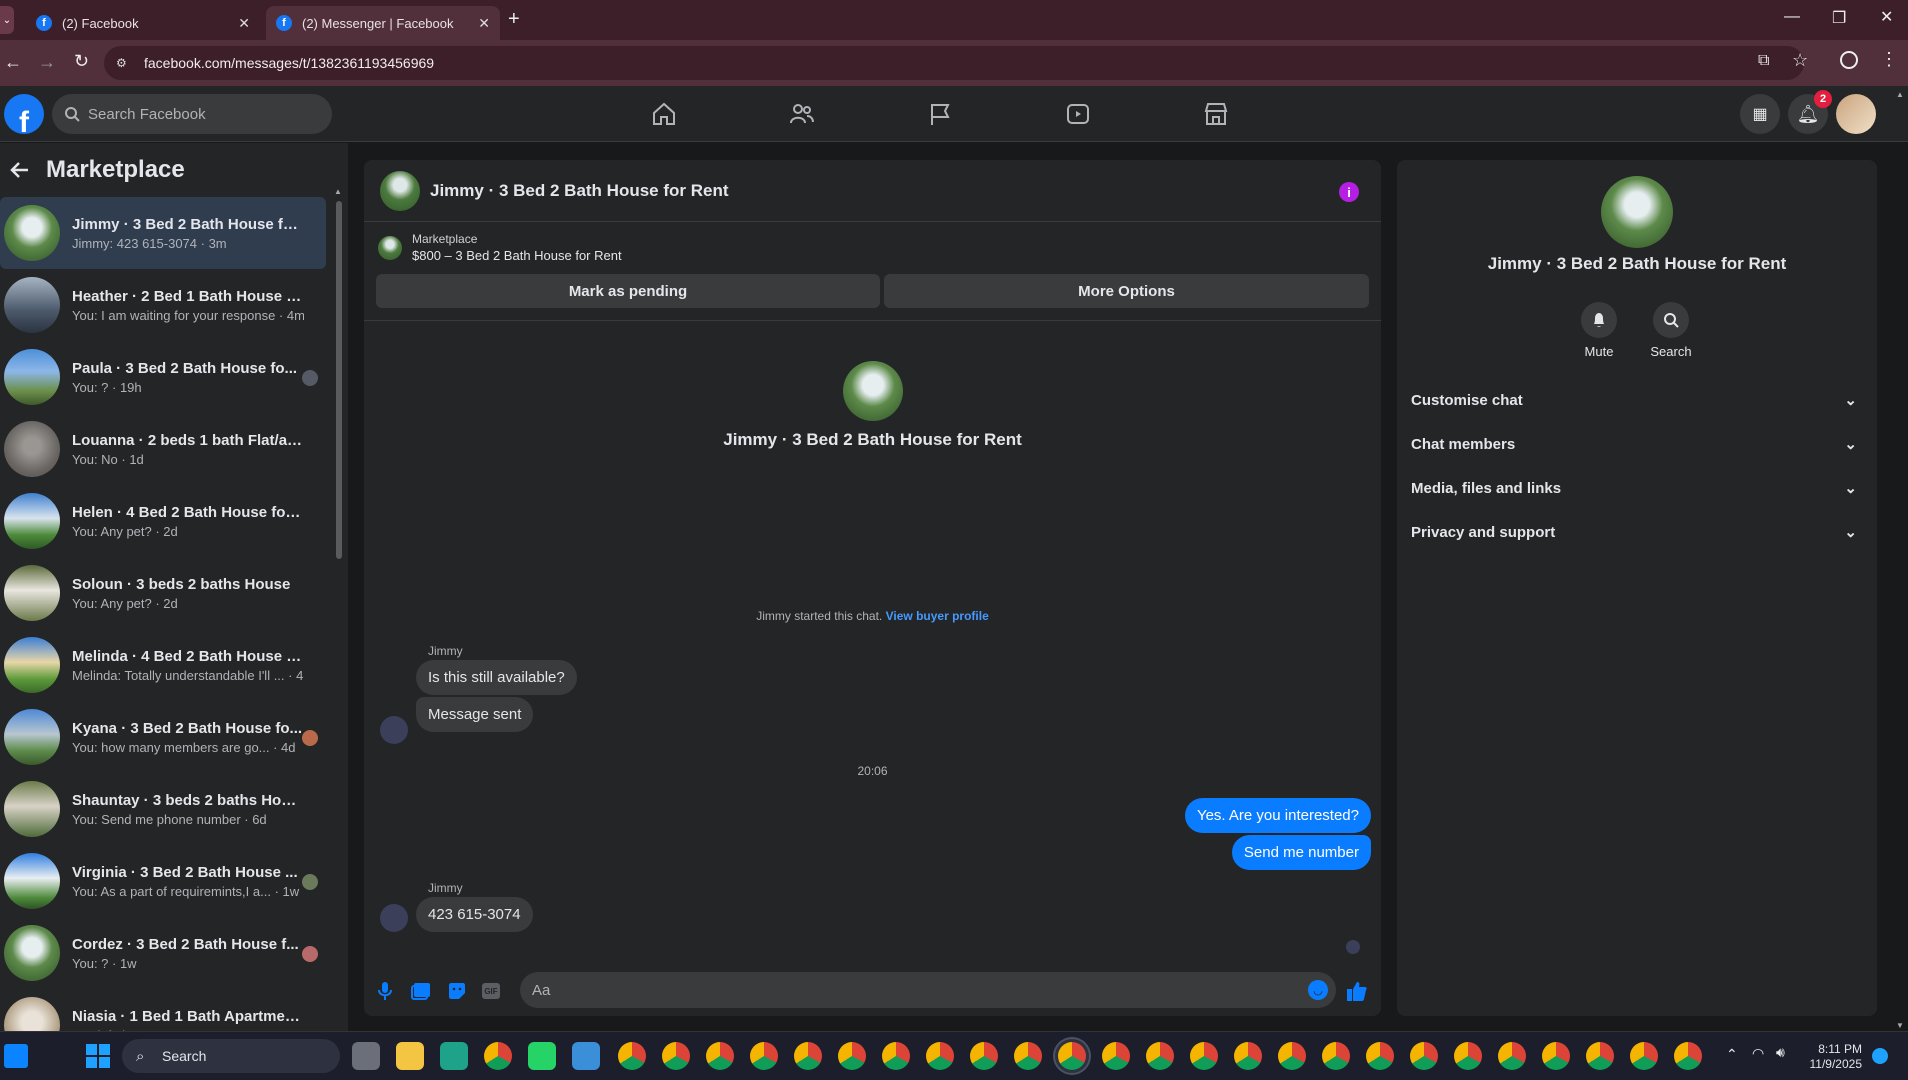 Image resolution: width=1908 pixels, height=1080 pixels. What do you see at coordinates (1301, 852) in the screenshot?
I see `outgoing-message: Send me number` at bounding box center [1301, 852].